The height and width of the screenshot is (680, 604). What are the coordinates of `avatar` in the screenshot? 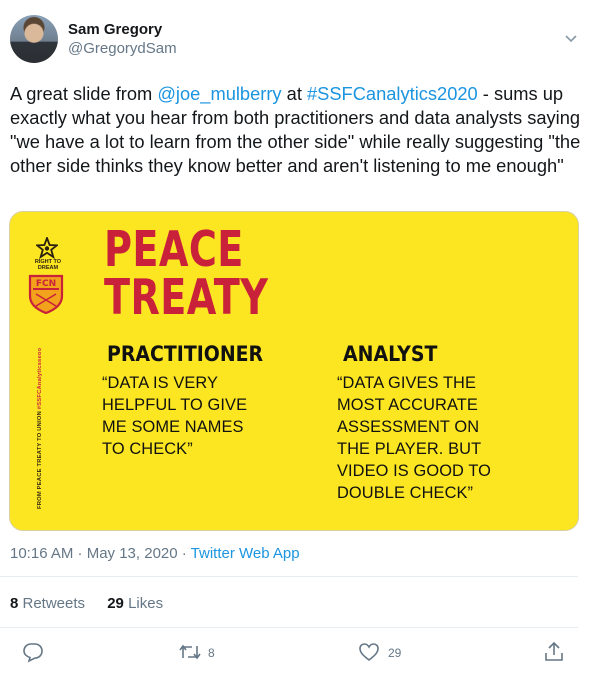 It's located at (34, 39).